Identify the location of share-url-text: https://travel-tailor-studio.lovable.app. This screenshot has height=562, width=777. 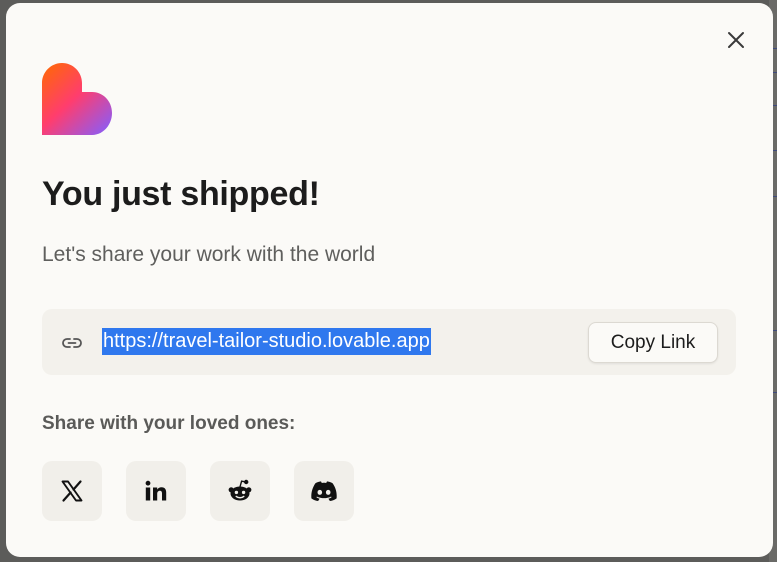
(266, 341).